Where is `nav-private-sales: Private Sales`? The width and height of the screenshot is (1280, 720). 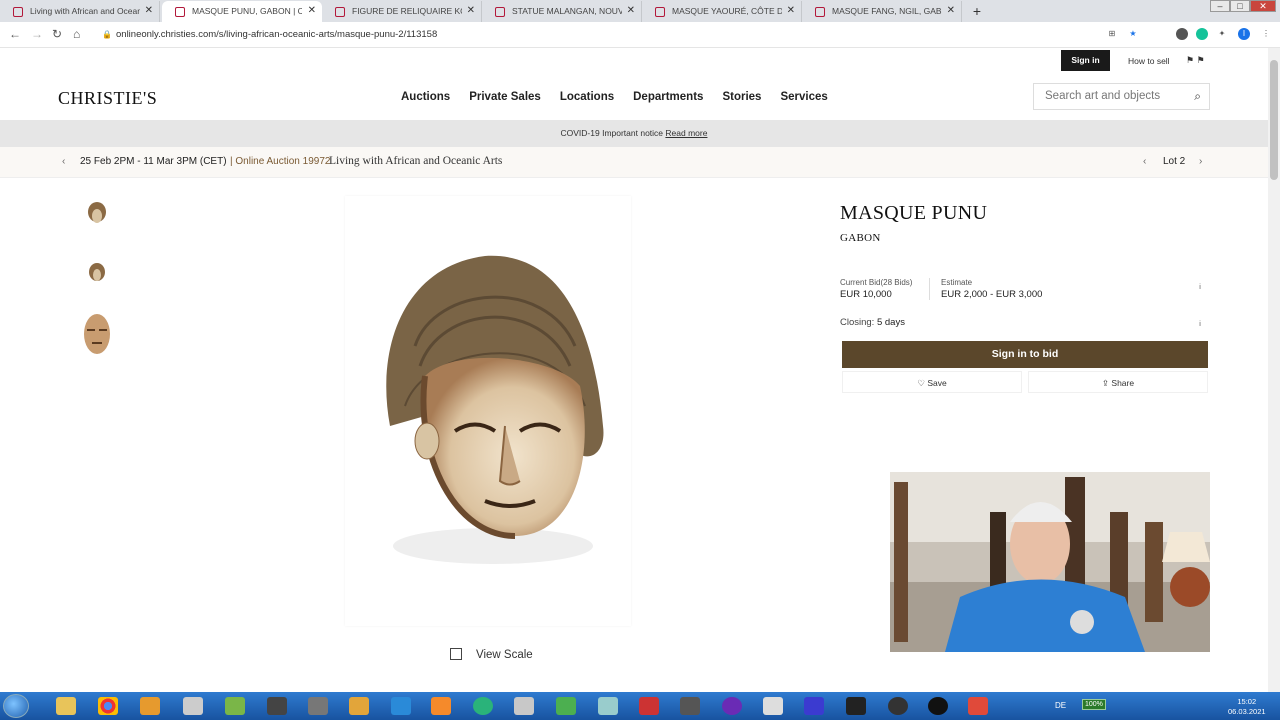
nav-private-sales: Private Sales is located at coordinates (505, 97).